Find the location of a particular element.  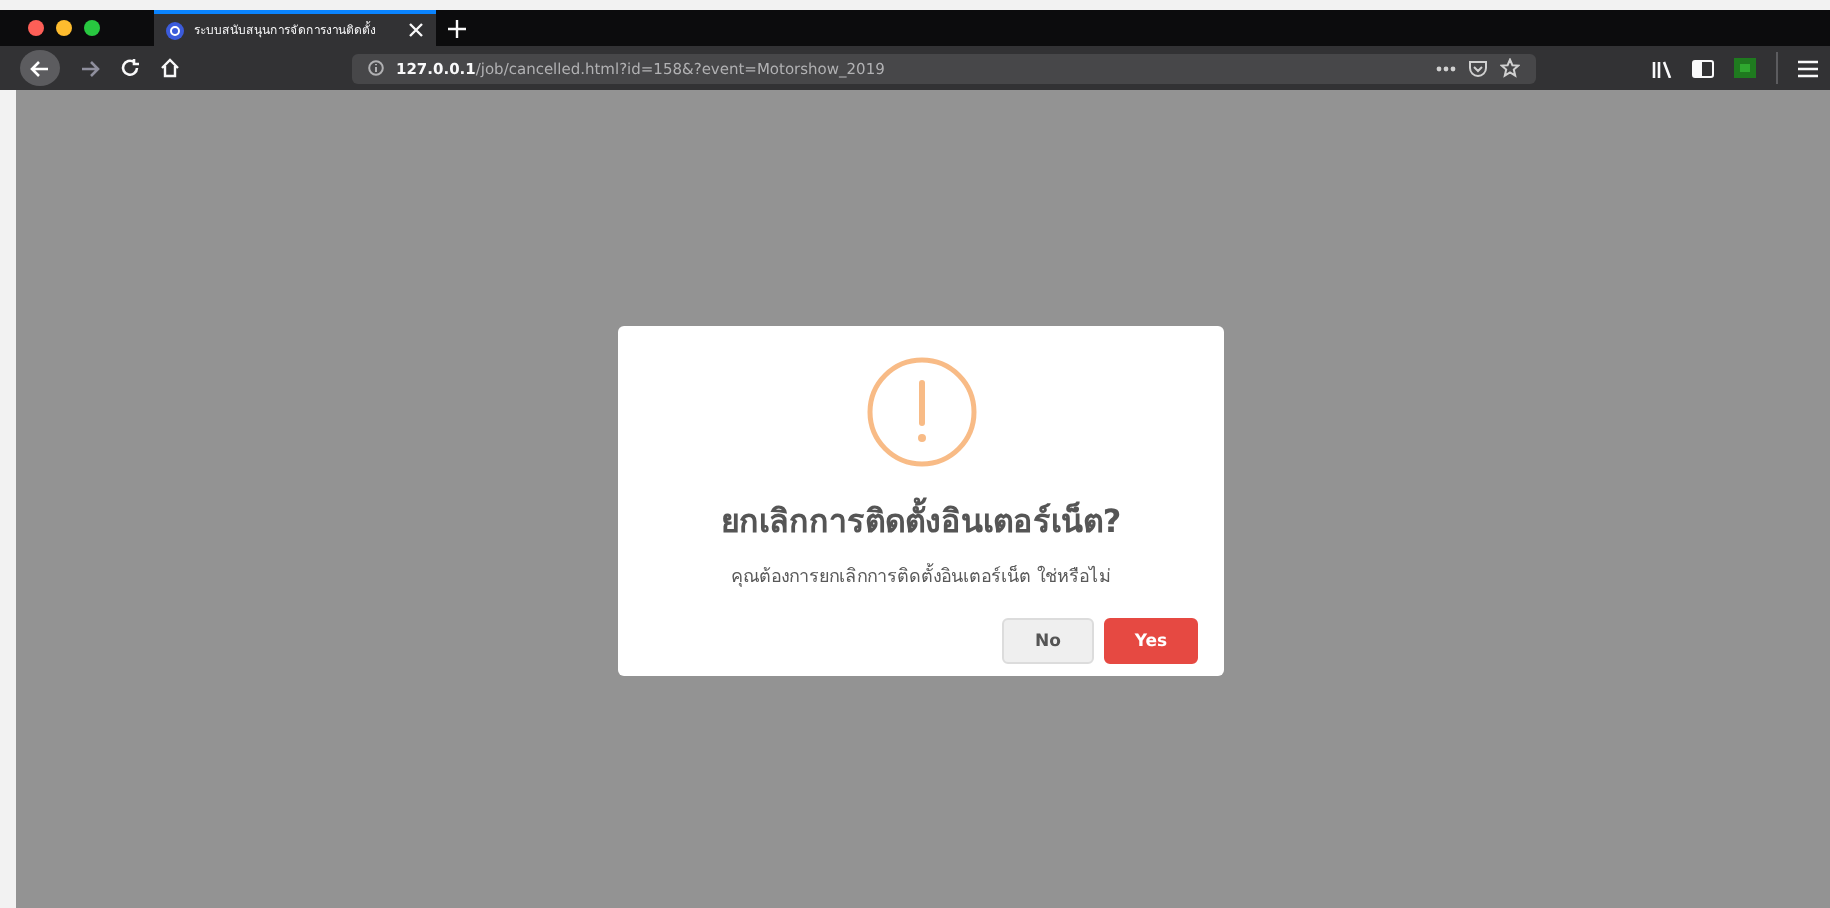

back-button is located at coordinates (40, 68).